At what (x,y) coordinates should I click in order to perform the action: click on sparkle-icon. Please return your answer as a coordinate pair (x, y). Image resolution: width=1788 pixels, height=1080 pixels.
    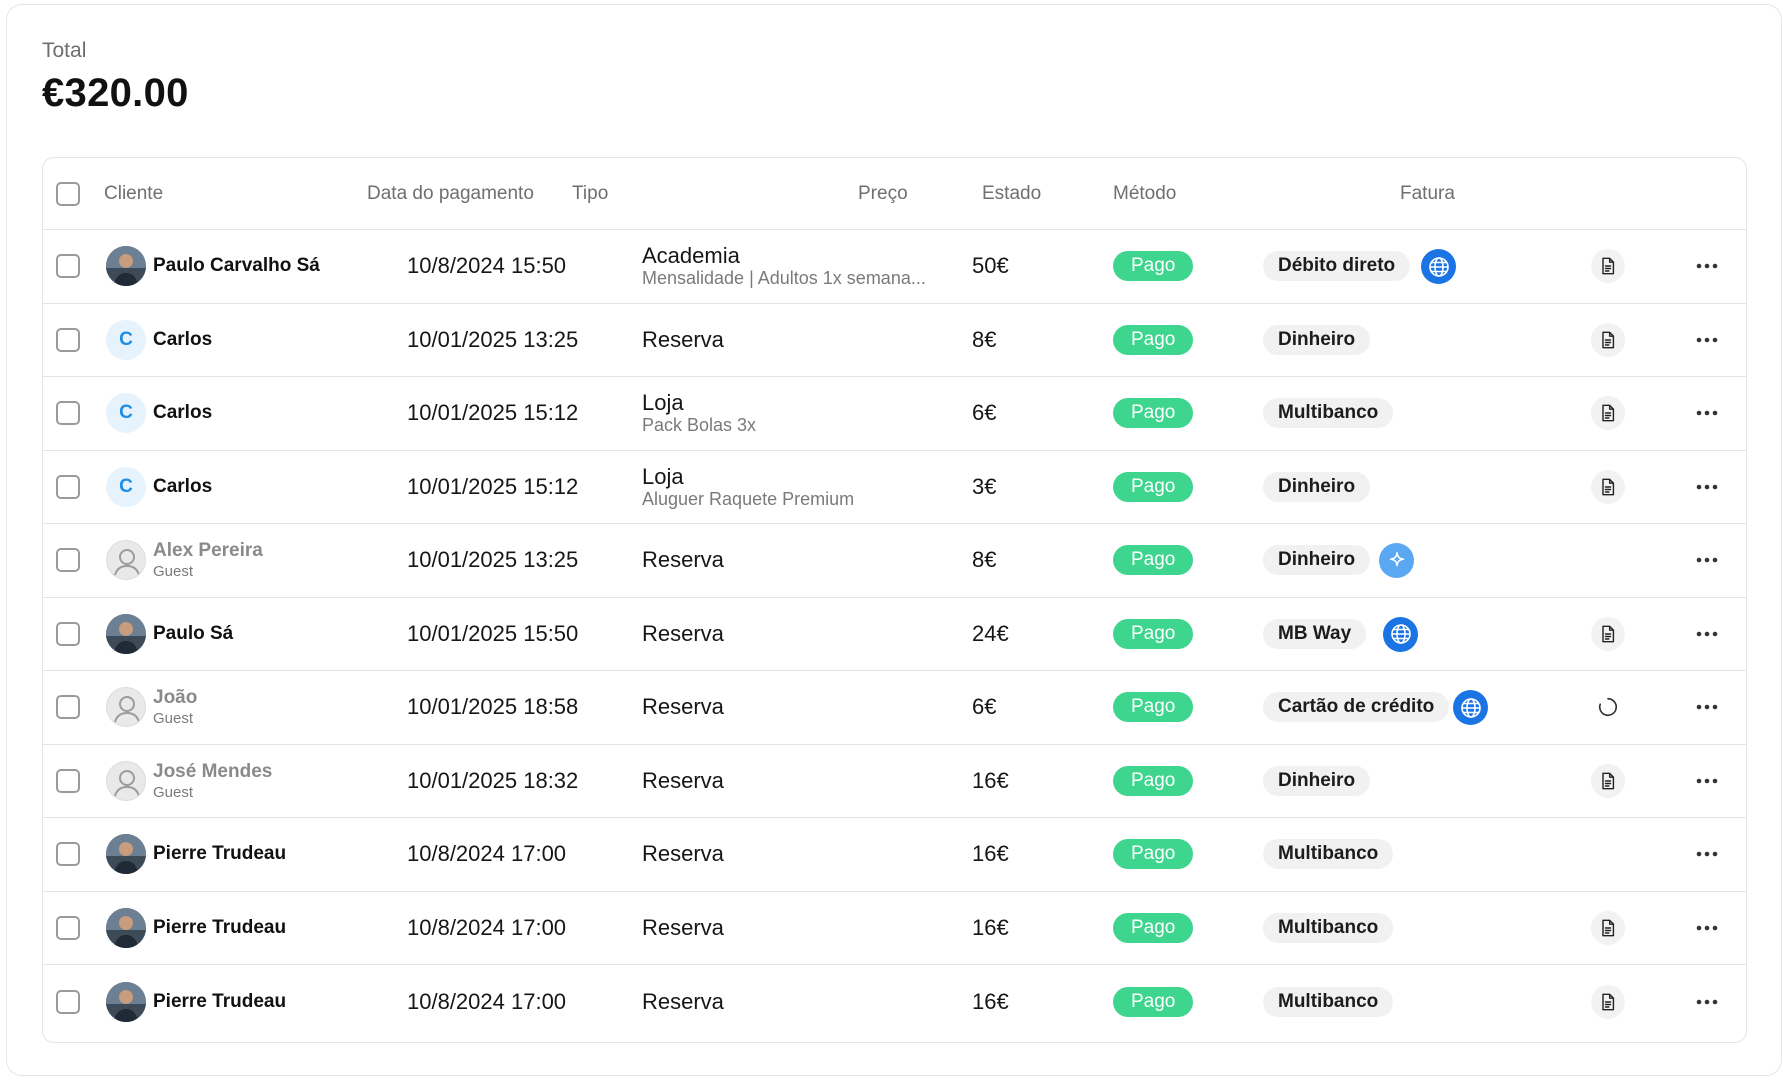
    Looking at the image, I should click on (1396, 561).